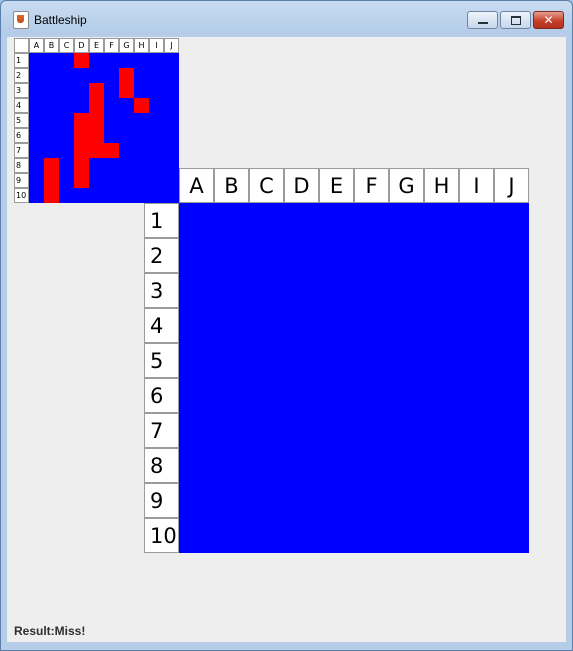 The width and height of the screenshot is (573, 651). I want to click on water-cell-j4, so click(511, 325).